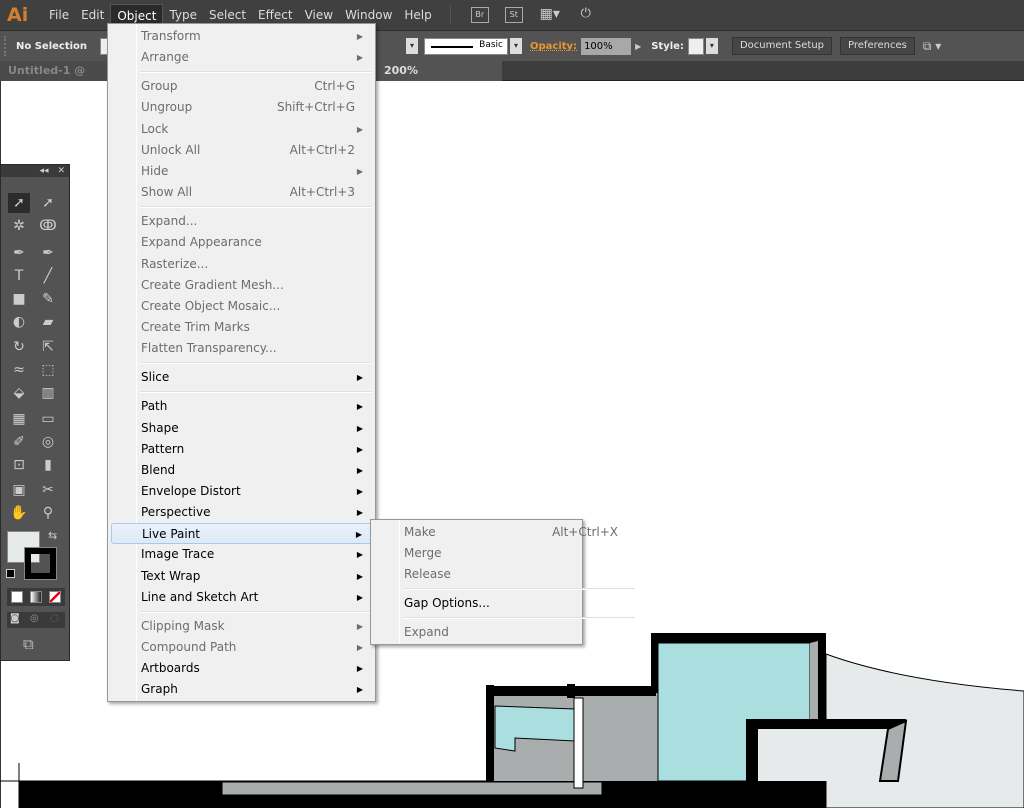  What do you see at coordinates (242, 406) in the screenshot?
I see `menu-item-path: Path ▶` at bounding box center [242, 406].